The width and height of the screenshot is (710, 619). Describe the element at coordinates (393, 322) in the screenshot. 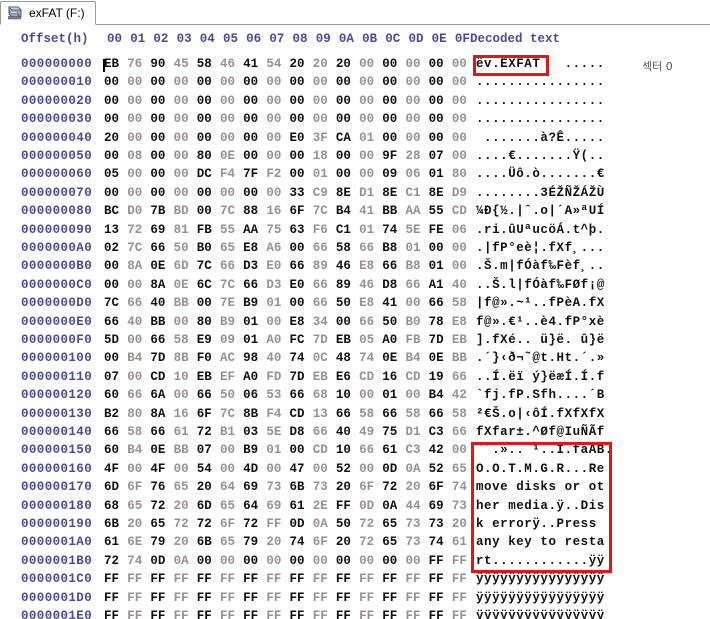

I see `hex-byte: 50` at that location.